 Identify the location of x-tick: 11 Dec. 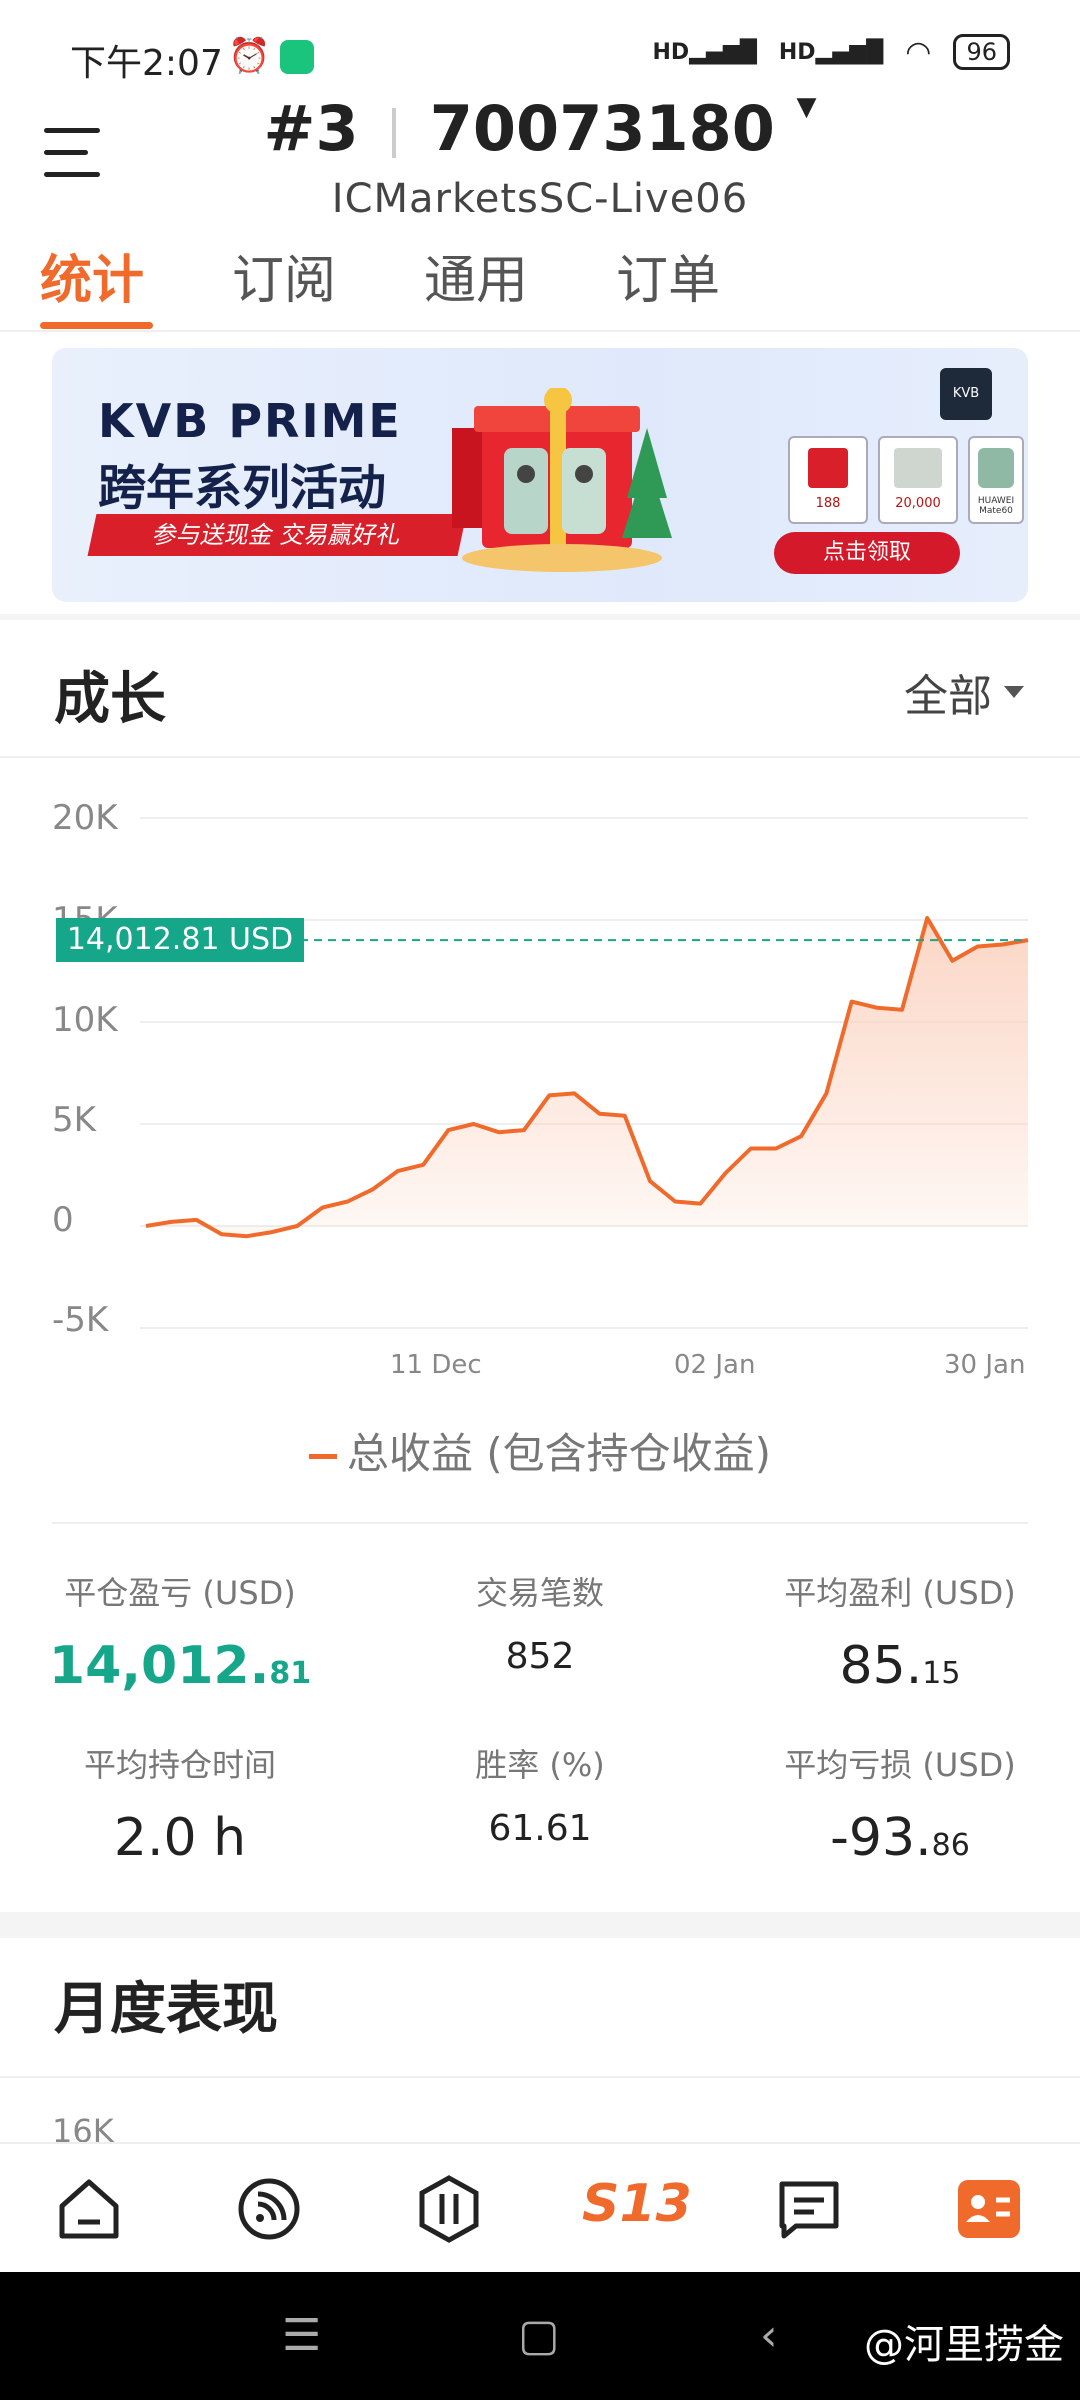
(436, 1365).